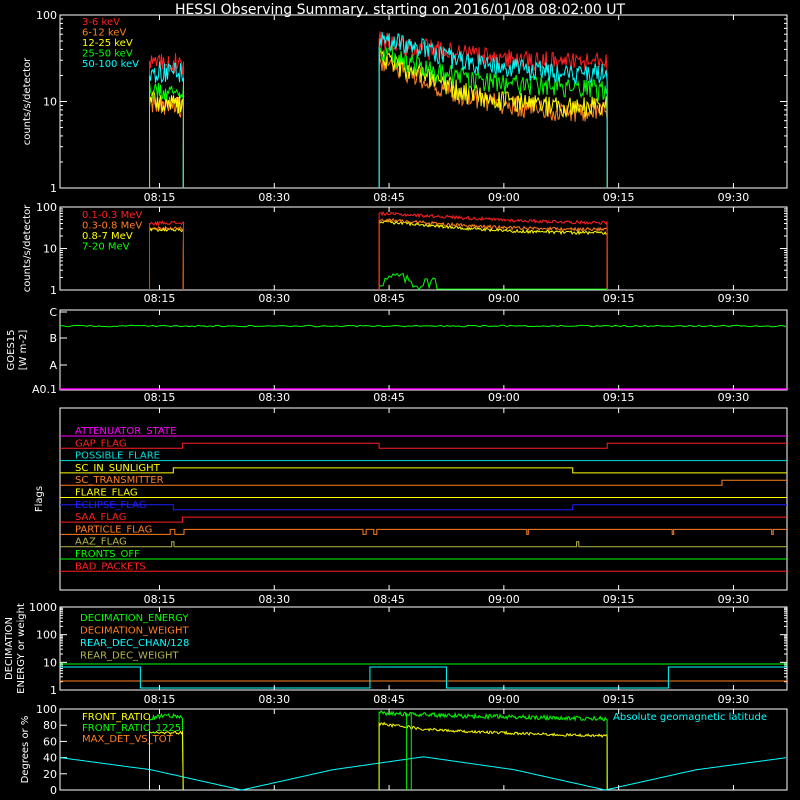  Describe the element at coordinates (107, 54) in the screenshot. I see `xray-legend-entry: 25-50 keV` at that location.